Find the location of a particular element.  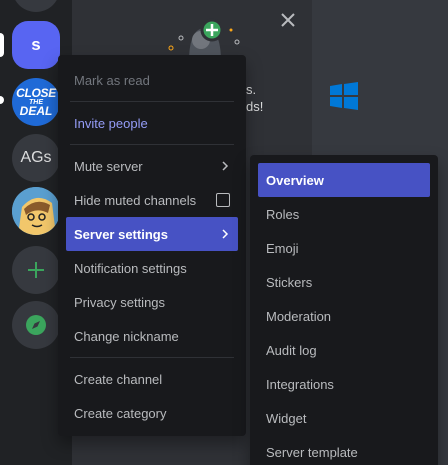

submenu-item-integrations: Integrations is located at coordinates (344, 384).